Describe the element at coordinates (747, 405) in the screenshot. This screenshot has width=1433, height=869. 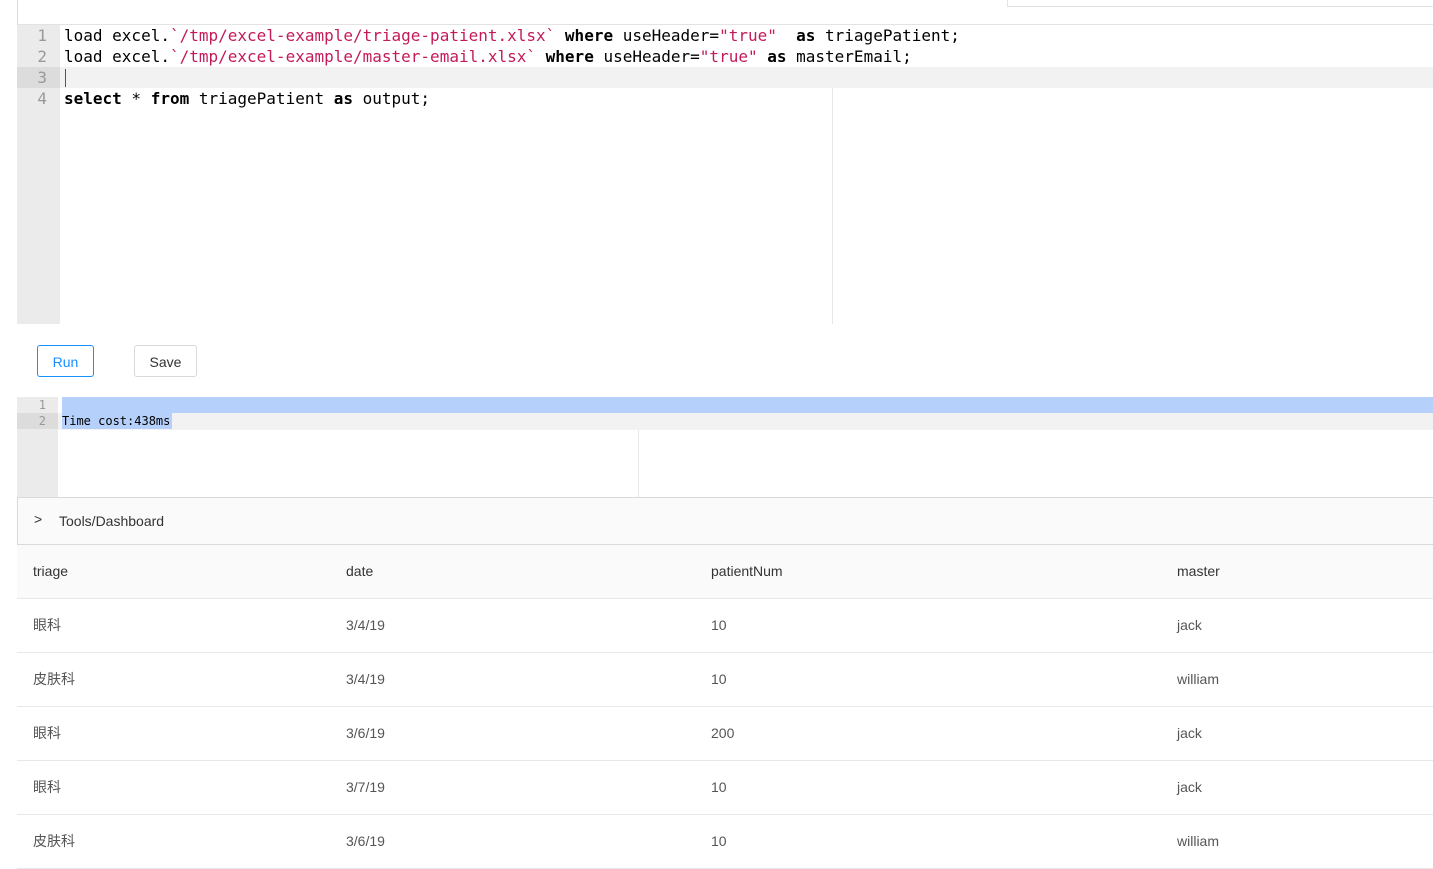
I see `output-selection` at that location.